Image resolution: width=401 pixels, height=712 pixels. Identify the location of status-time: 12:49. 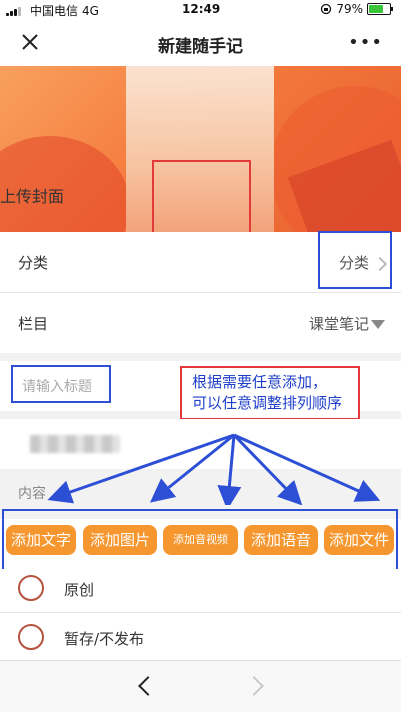
(201, 9).